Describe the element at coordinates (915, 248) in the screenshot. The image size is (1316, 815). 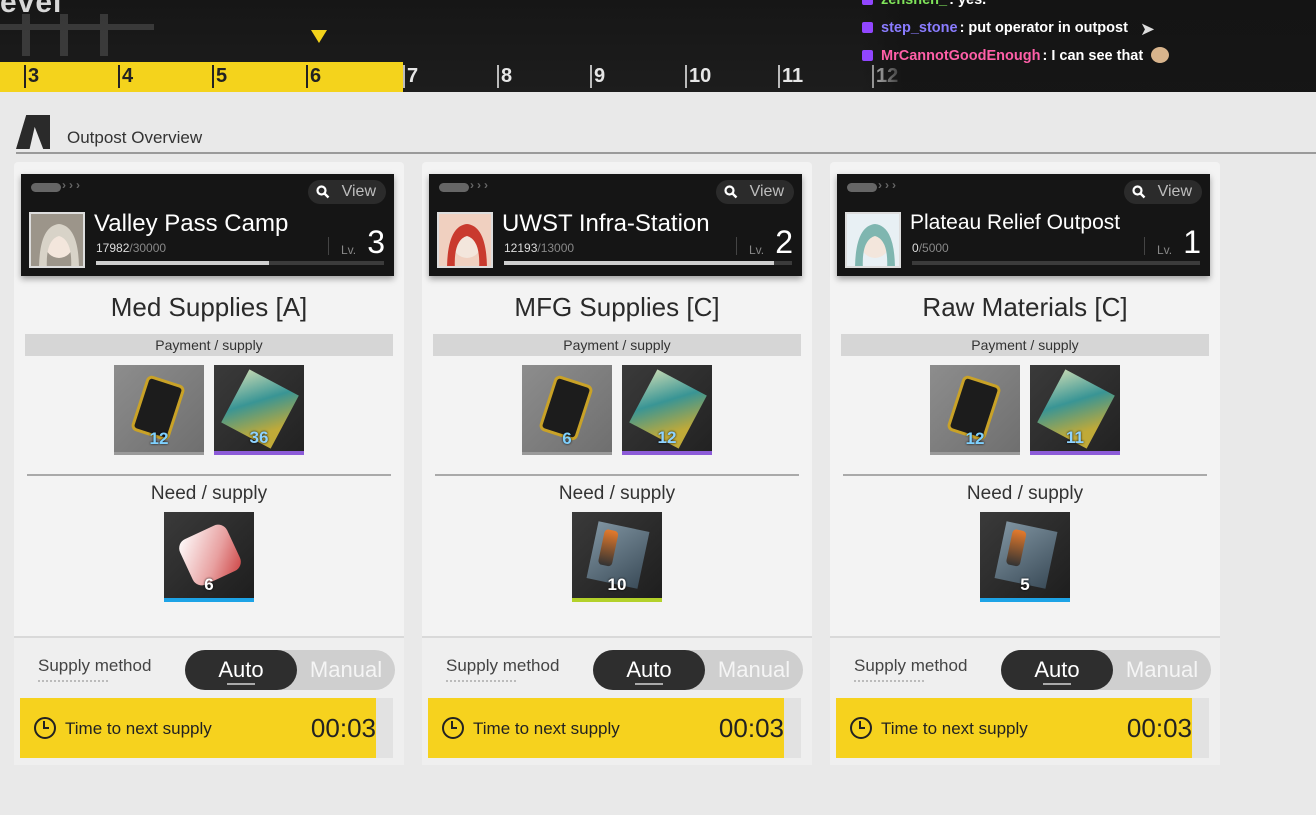
I see `progress-current: 0` at that location.